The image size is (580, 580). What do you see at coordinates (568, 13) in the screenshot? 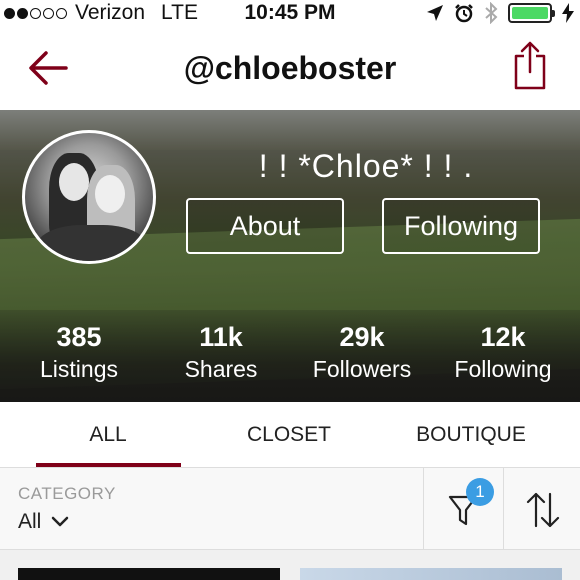
I see `charging-bolt-icon` at bounding box center [568, 13].